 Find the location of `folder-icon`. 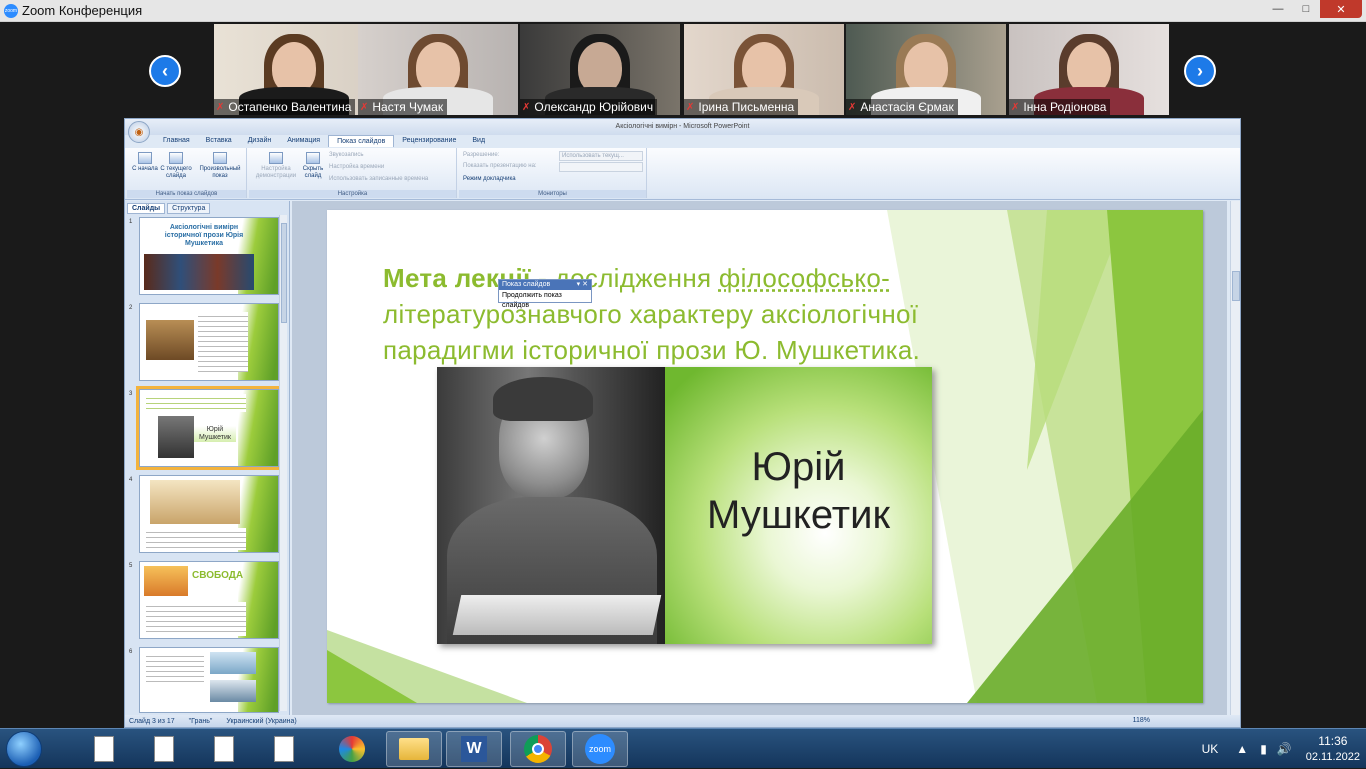

folder-icon is located at coordinates (414, 749).